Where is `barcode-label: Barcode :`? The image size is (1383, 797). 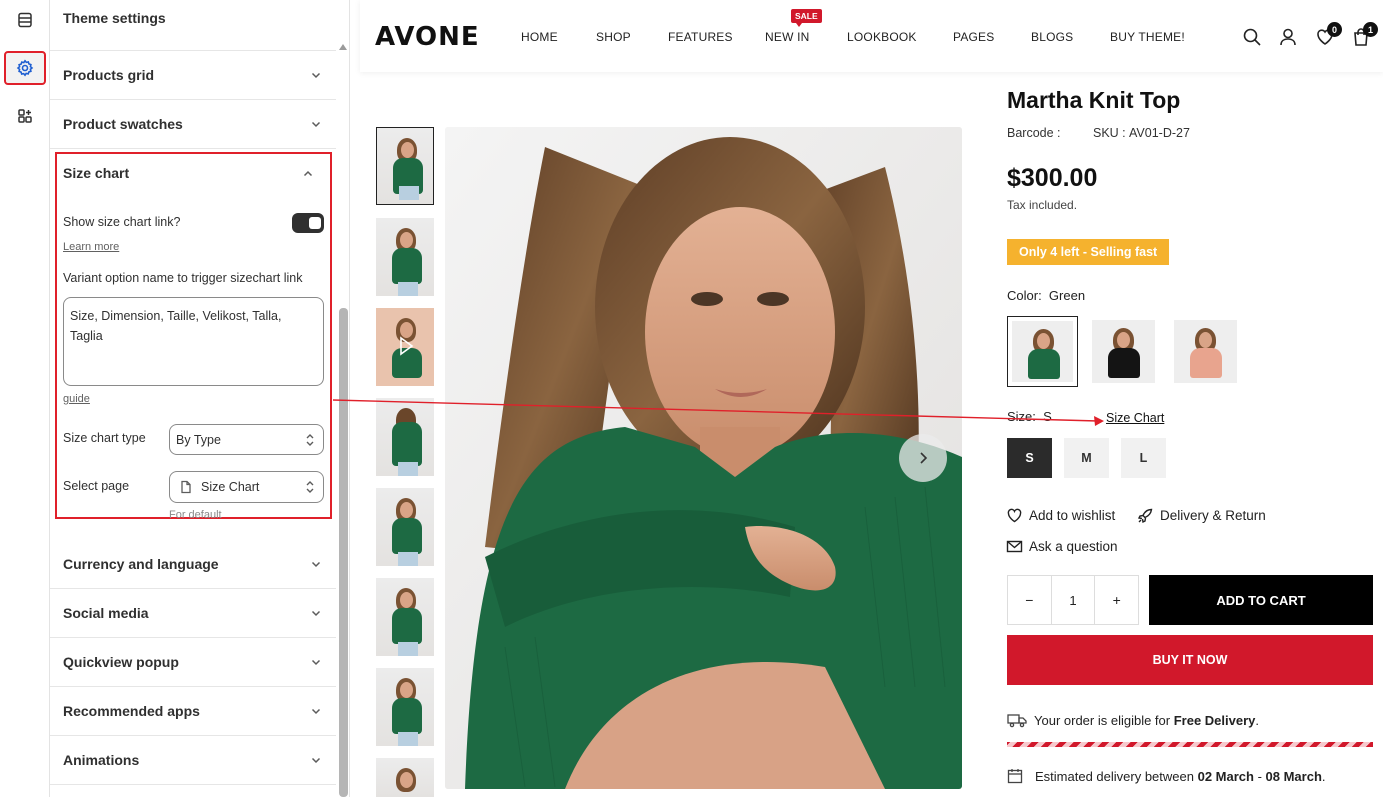
barcode-label: Barcode : is located at coordinates (1034, 133).